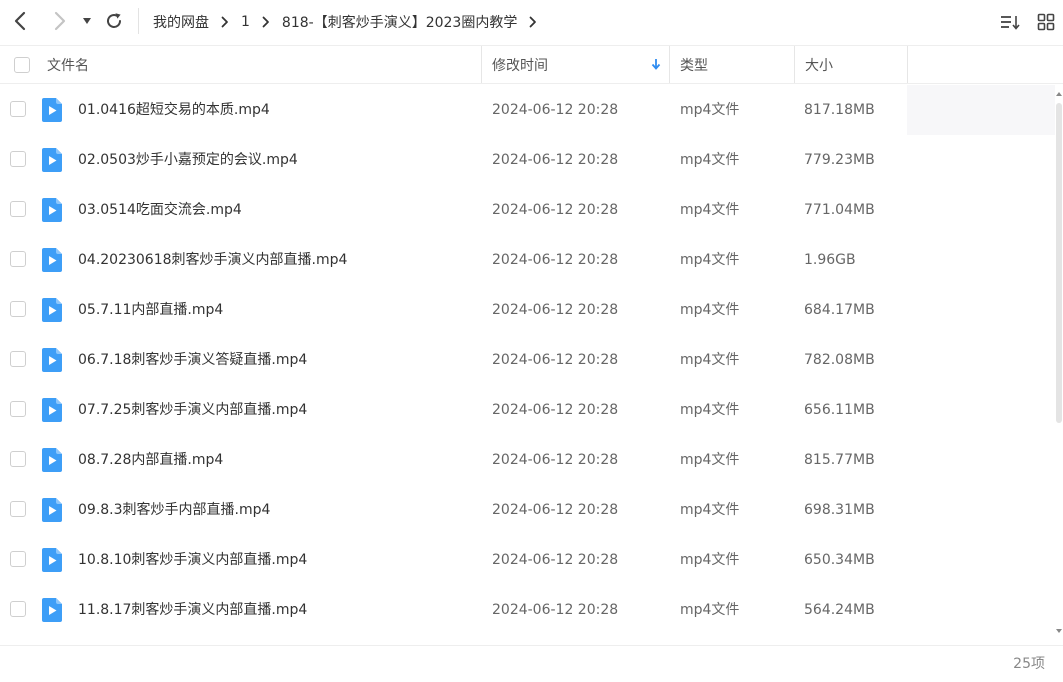 This screenshot has width=1063, height=682. I want to click on file-name: 08.7.28内部直播.mp4, so click(150, 460).